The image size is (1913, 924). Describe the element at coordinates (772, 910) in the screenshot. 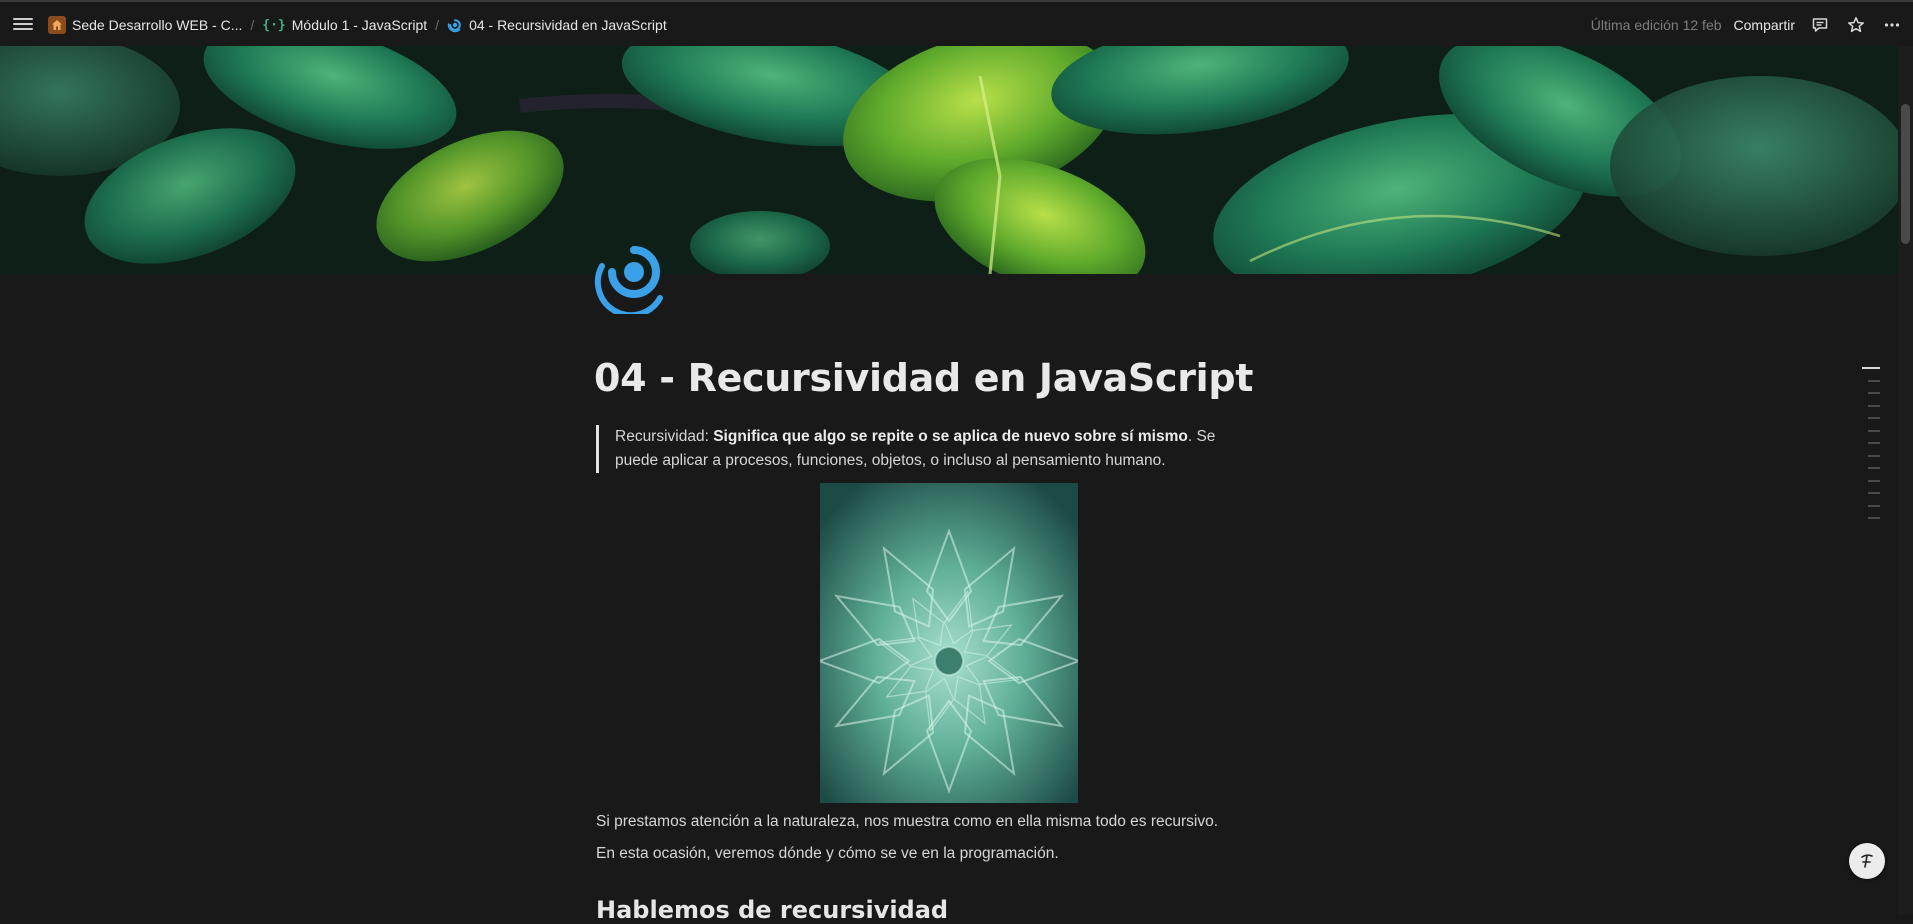

I see `section-heading: Hablemos de recursividad` at that location.